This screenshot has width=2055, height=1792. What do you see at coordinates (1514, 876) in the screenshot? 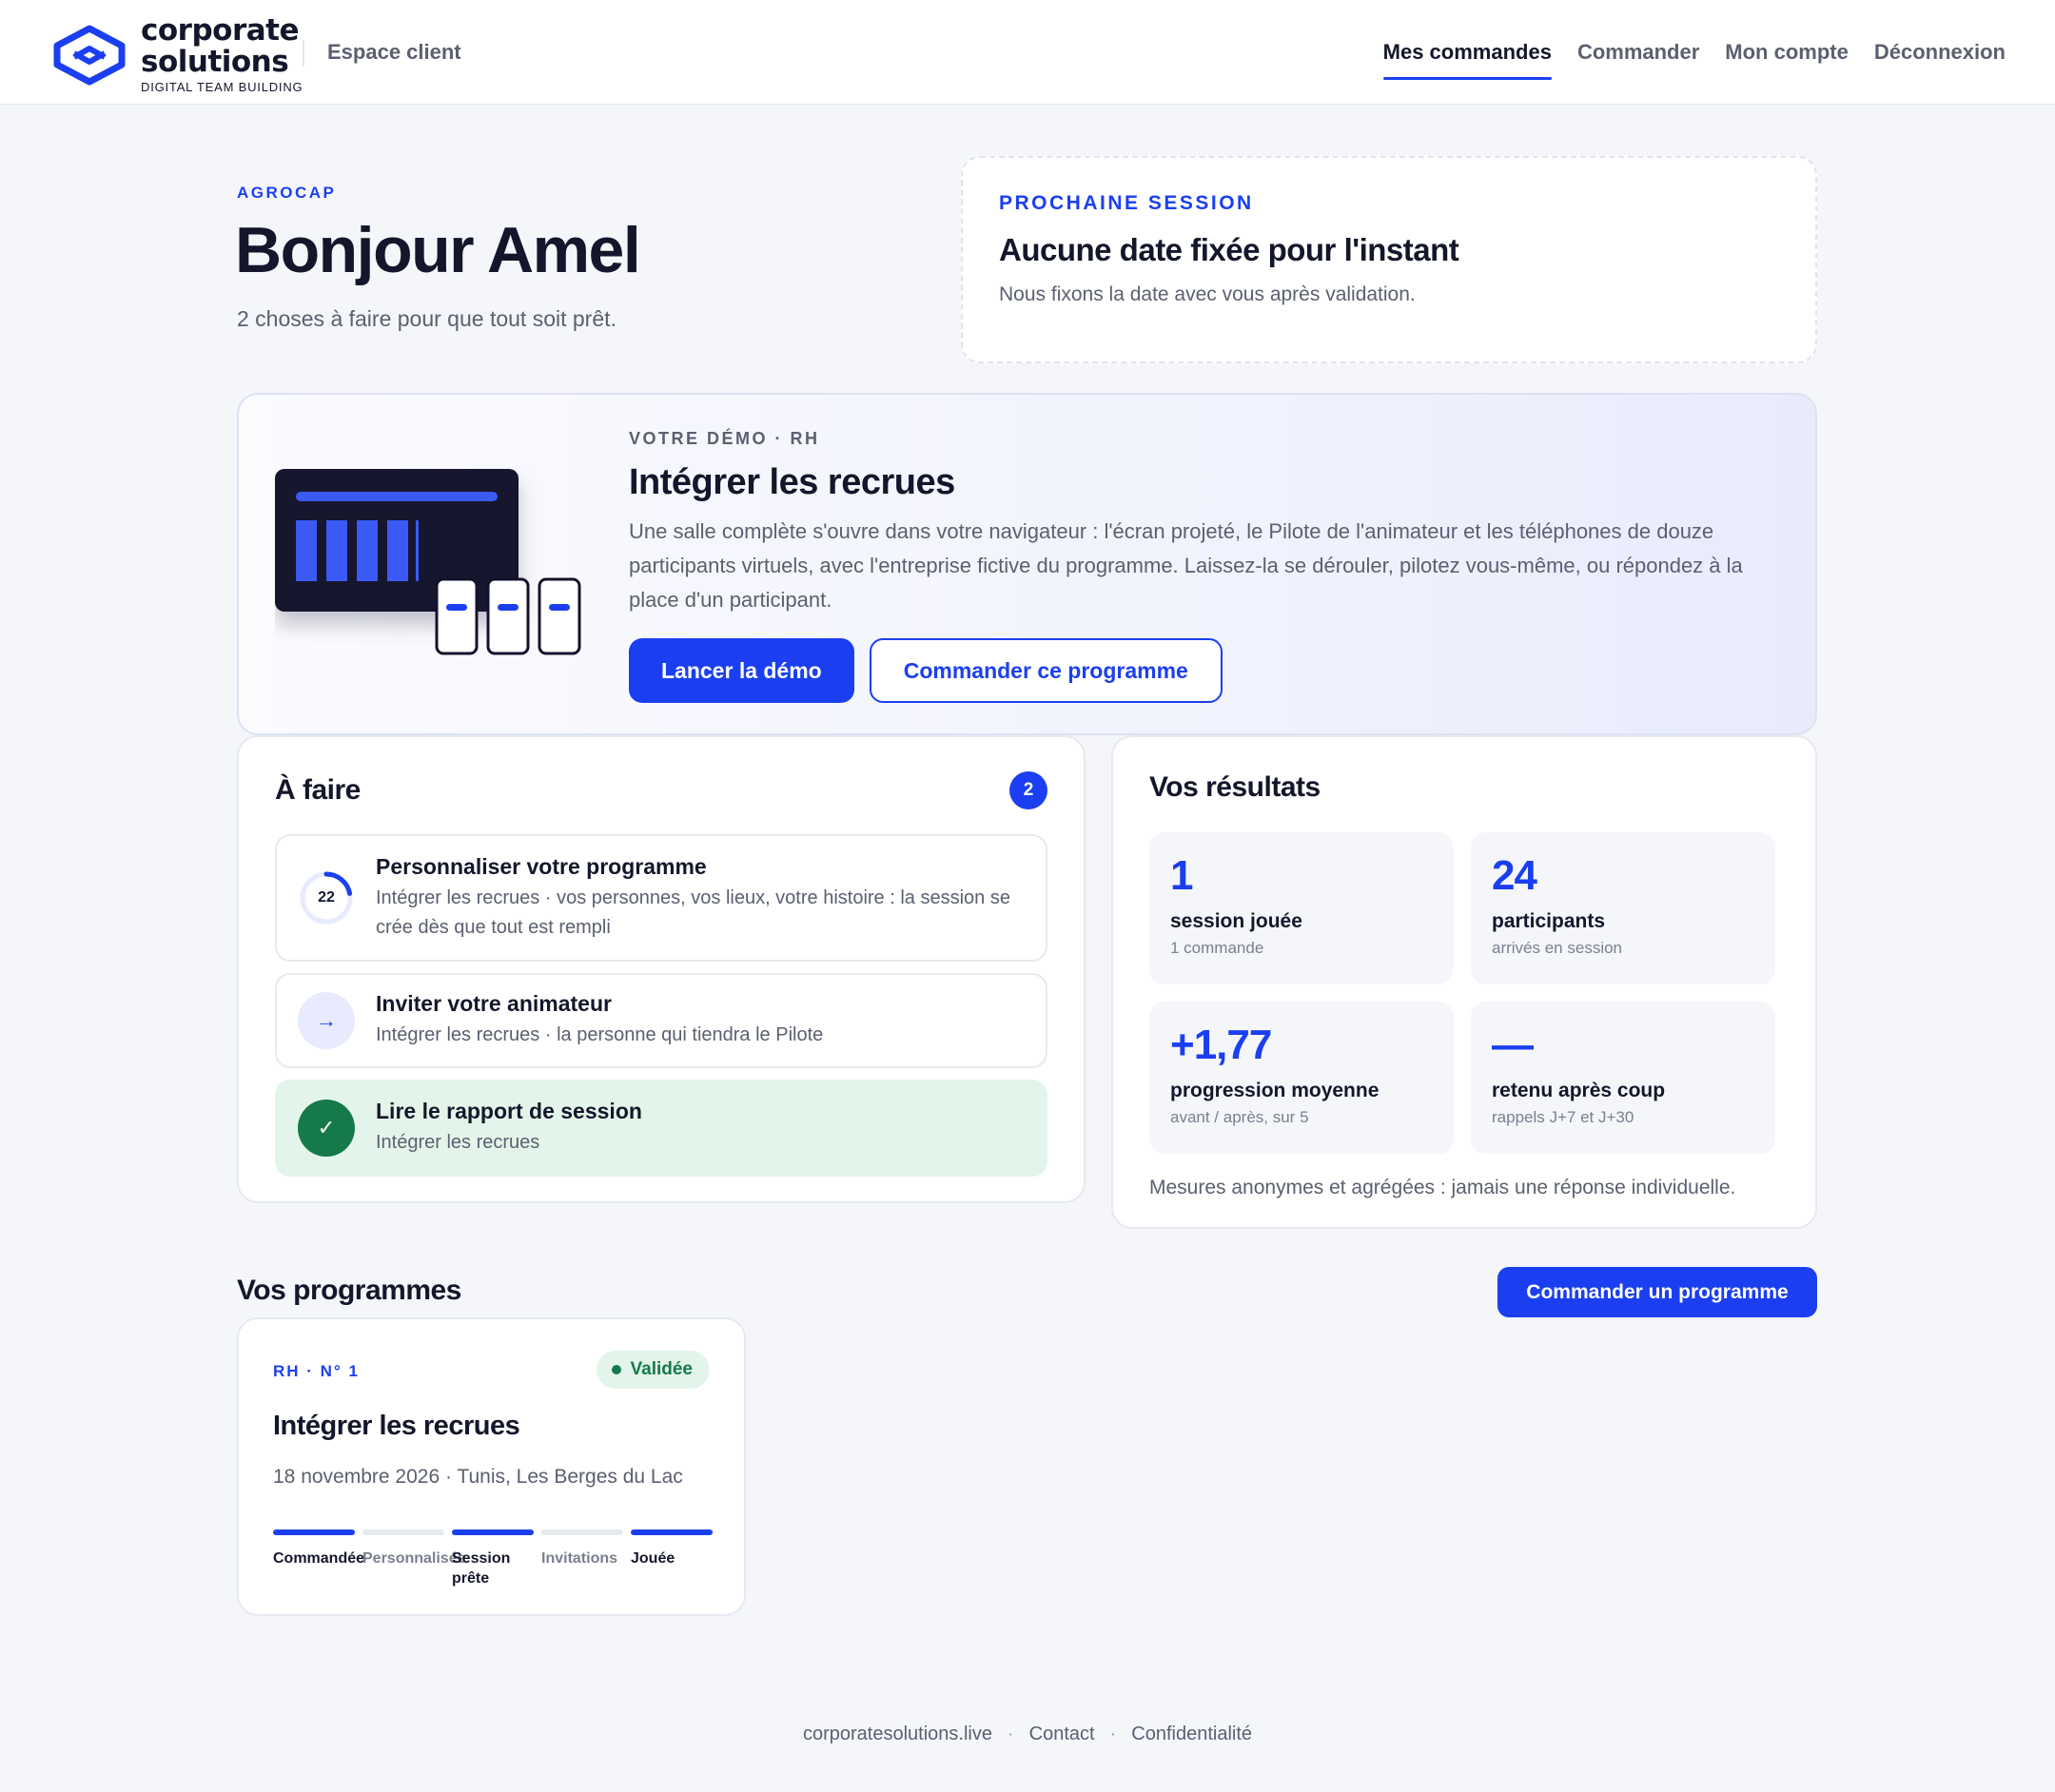
I see `metric-value: 24` at bounding box center [1514, 876].